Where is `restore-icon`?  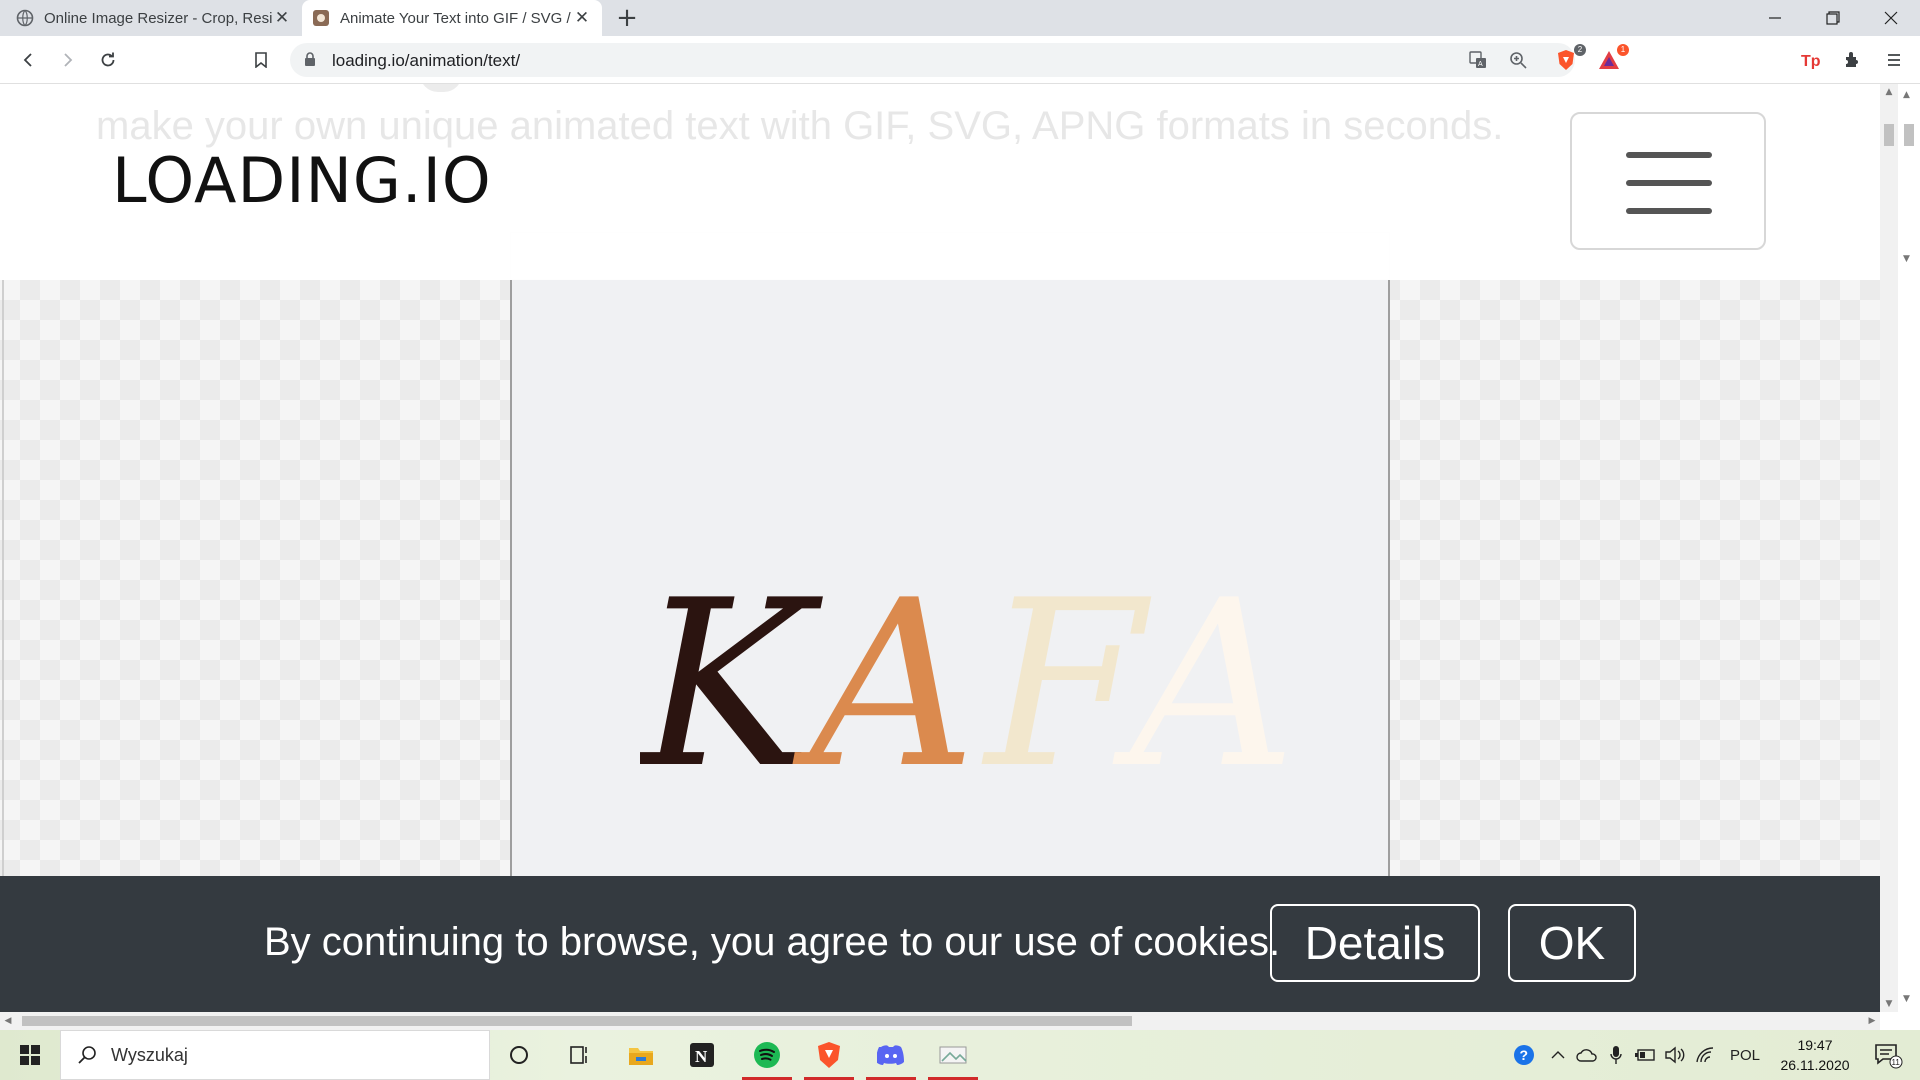
restore-icon is located at coordinates (1833, 18).